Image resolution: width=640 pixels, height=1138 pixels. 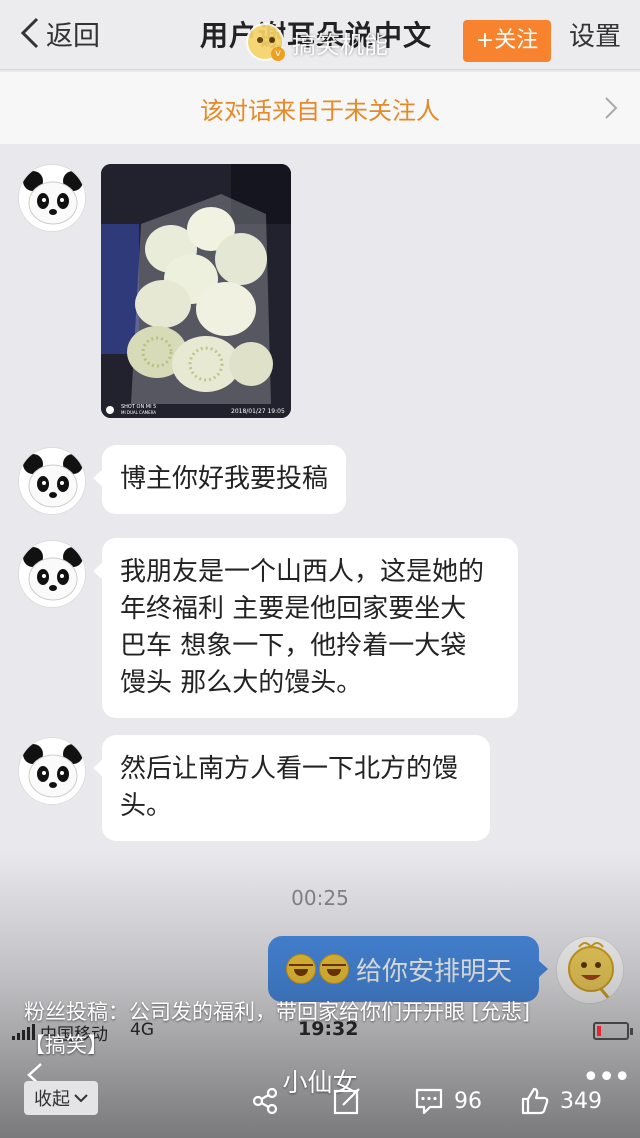 What do you see at coordinates (324, 1029) in the screenshot?
I see `post-caption: 粉丝投稿：公司发的福利，带回家给你们开开眼 [允悲] 【搞笑】` at bounding box center [324, 1029].